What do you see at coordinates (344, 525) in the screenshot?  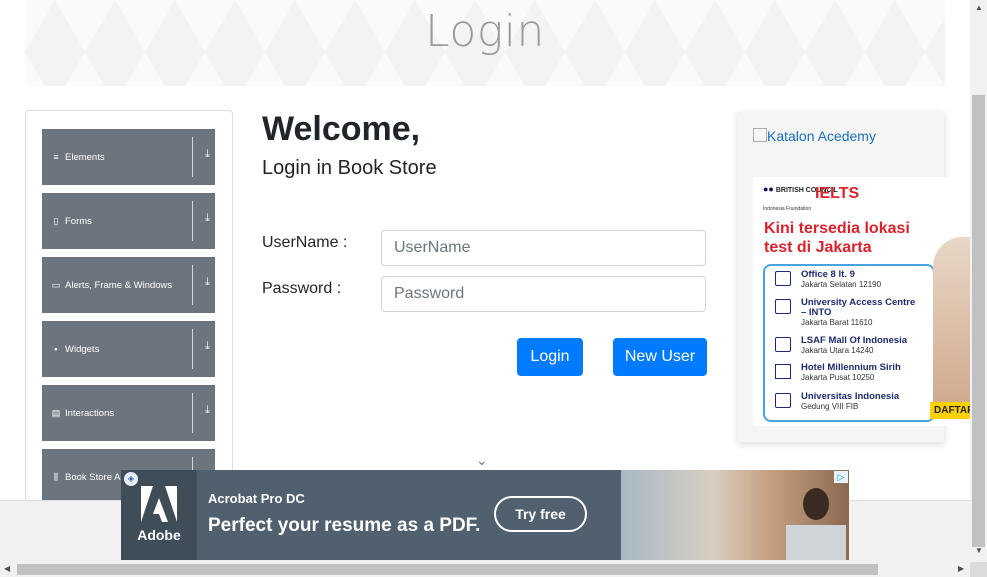 I see `ad-headline: Perfect your resume as a PDF.` at bounding box center [344, 525].